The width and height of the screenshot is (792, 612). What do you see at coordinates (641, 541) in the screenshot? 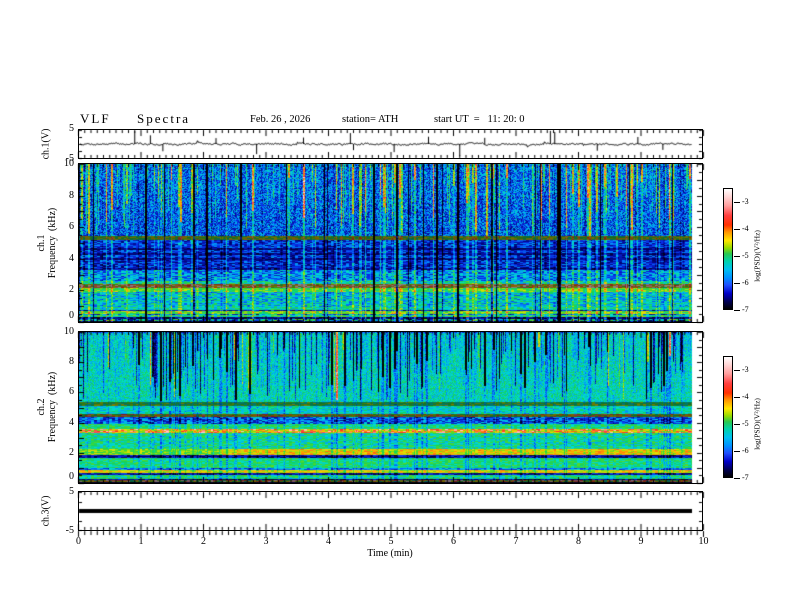
I see `time-tick-9: 9` at bounding box center [641, 541].